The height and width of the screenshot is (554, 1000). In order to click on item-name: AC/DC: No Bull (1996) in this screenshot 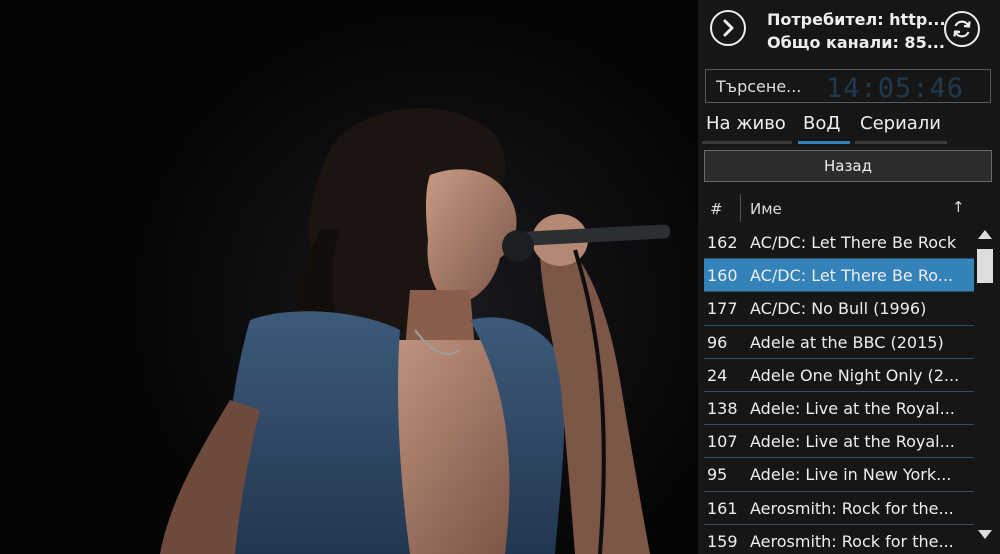, I will do `click(838, 309)`.